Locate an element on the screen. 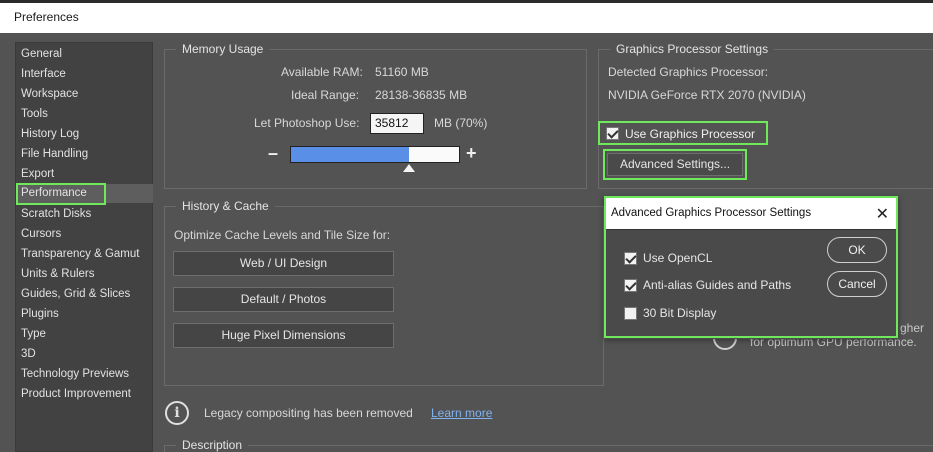  highlight-box is located at coordinates (61, 194).